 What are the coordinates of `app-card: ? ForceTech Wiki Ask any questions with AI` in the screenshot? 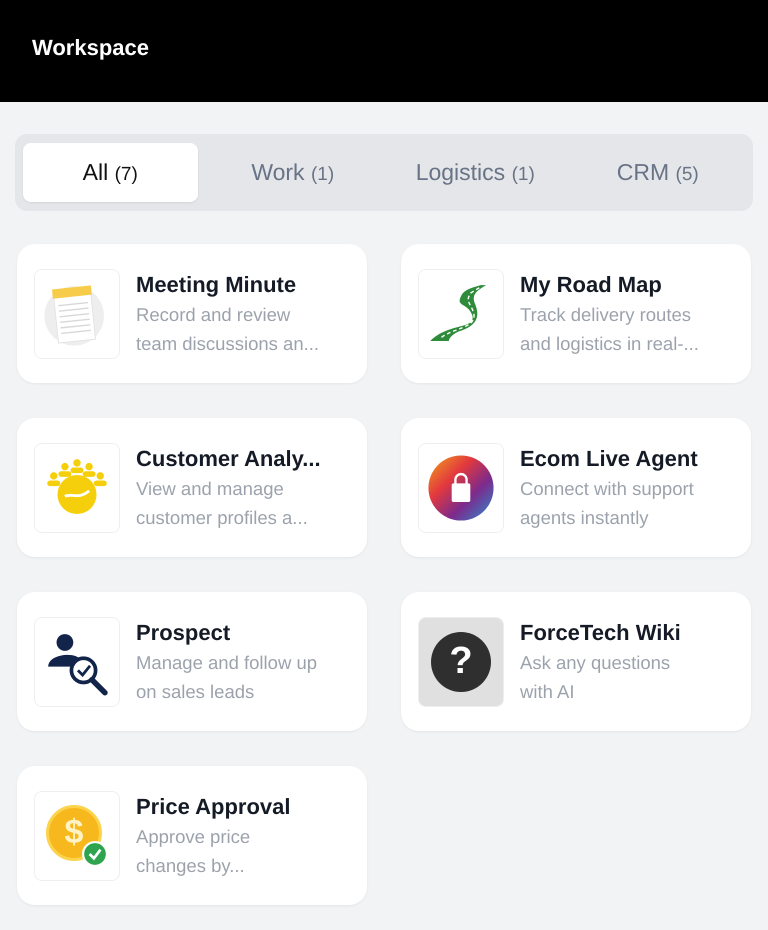 It's located at (576, 661).